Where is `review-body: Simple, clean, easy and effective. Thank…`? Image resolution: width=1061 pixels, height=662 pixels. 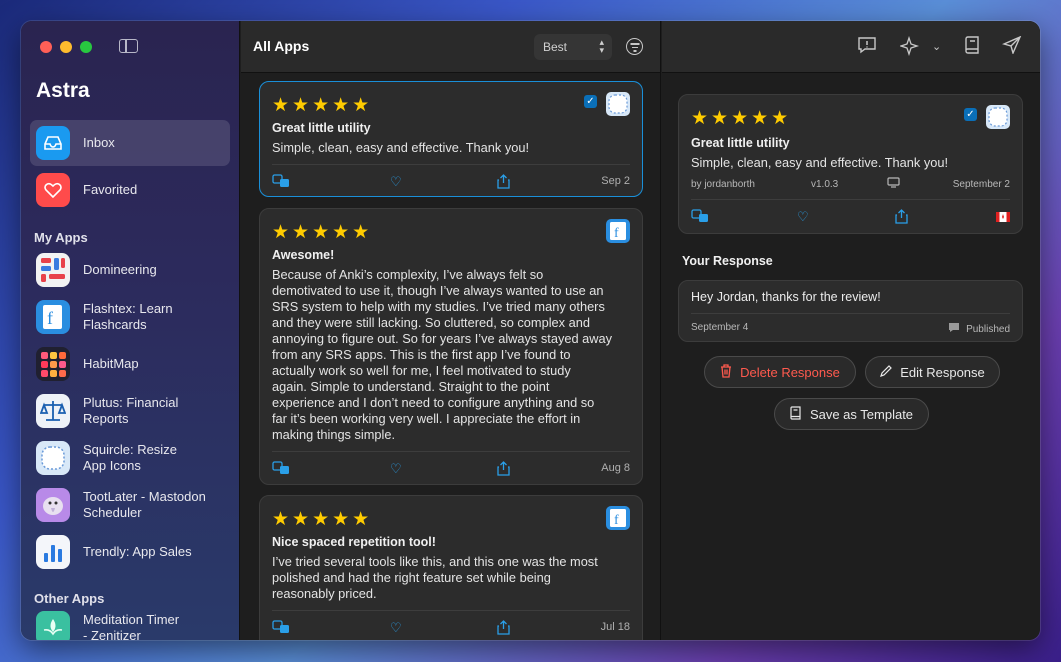
review-body: Simple, clean, easy and effective. Thank… is located at coordinates (820, 162).